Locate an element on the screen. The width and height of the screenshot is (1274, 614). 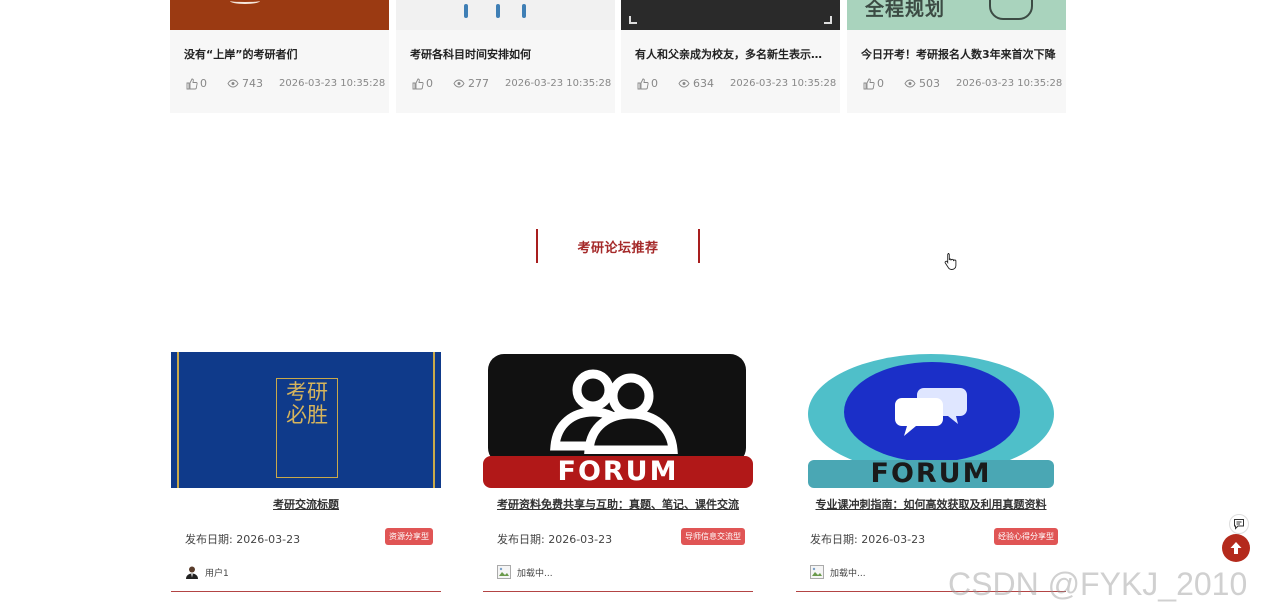
thumbnail-caption: 全程规划 is located at coordinates (905, 10).